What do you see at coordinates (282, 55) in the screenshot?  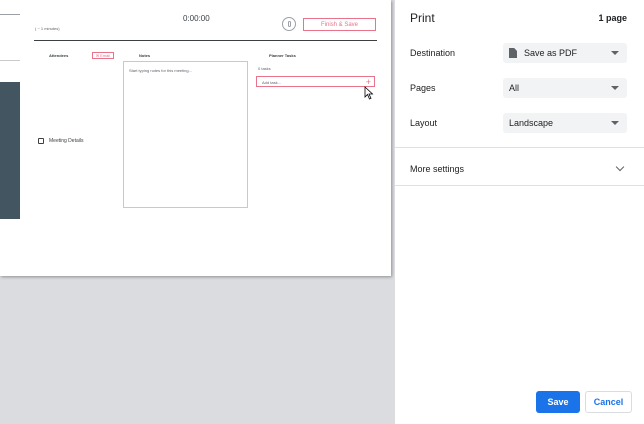 I see `planner-tasks-header: Planner Tasks` at bounding box center [282, 55].